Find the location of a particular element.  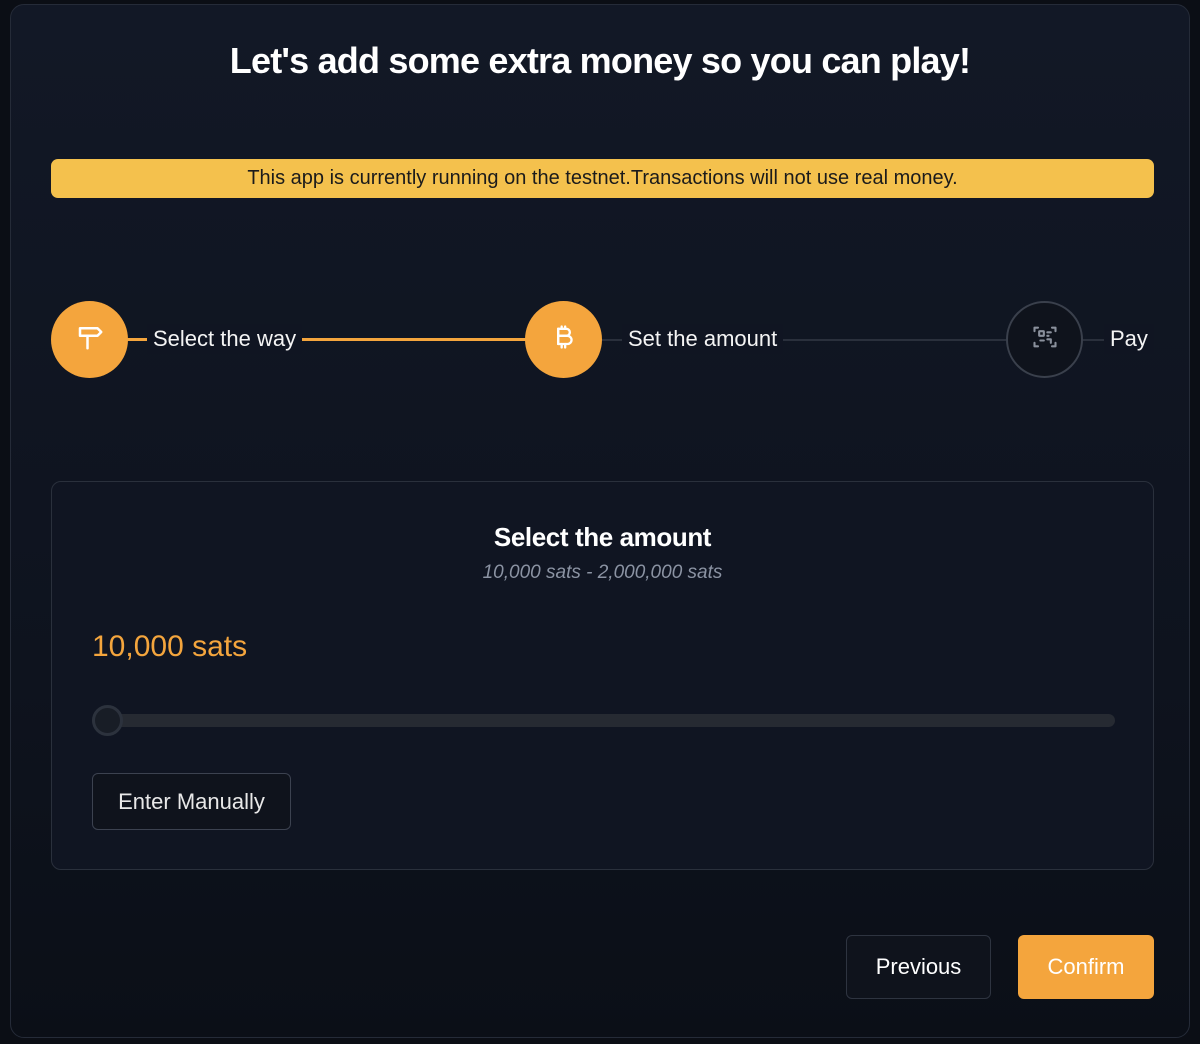

qr-scan-icon is located at coordinates (1045, 339).